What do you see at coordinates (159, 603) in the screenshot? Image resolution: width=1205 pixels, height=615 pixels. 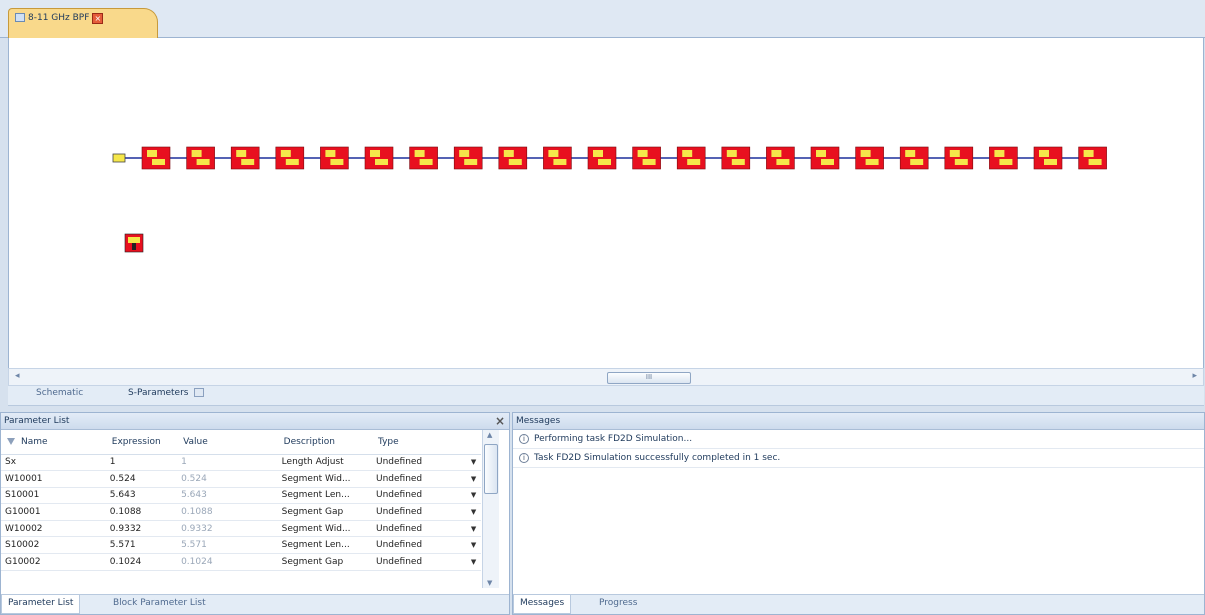 I see `tab-block-parameter-list: Block Parameter List` at bounding box center [159, 603].